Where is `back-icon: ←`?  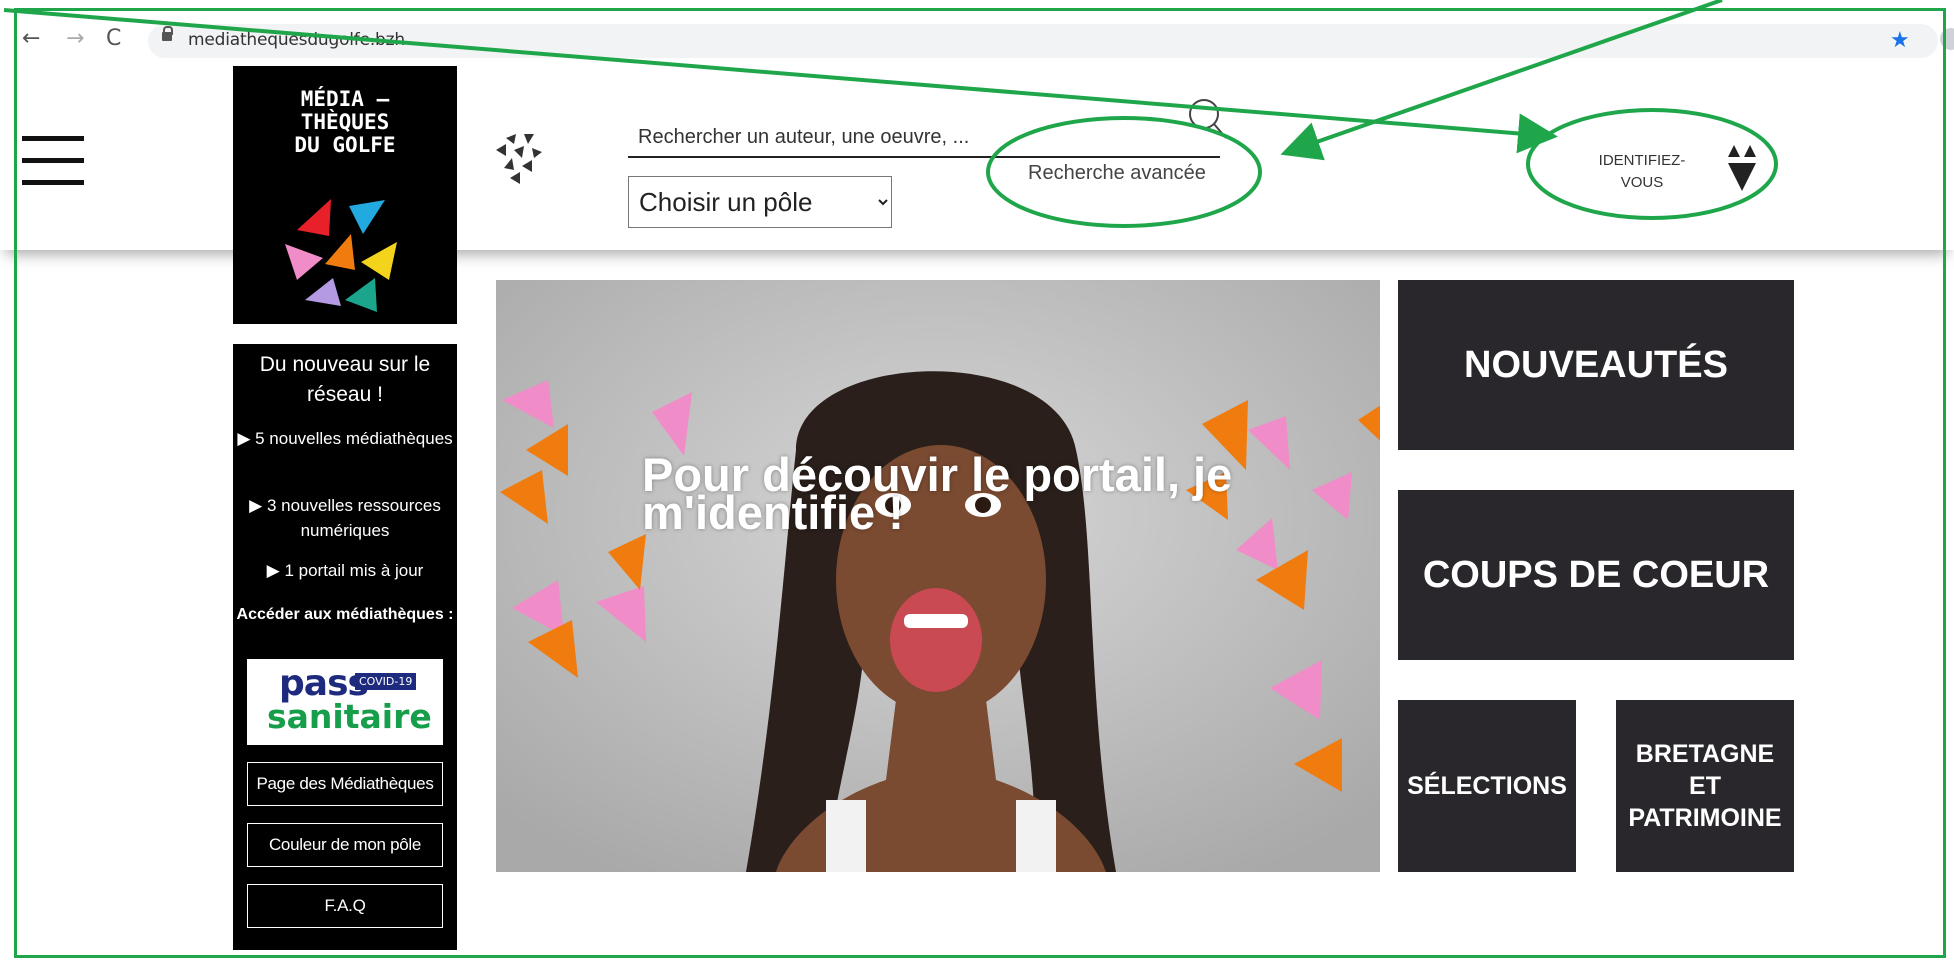
back-icon: ← is located at coordinates (31, 38).